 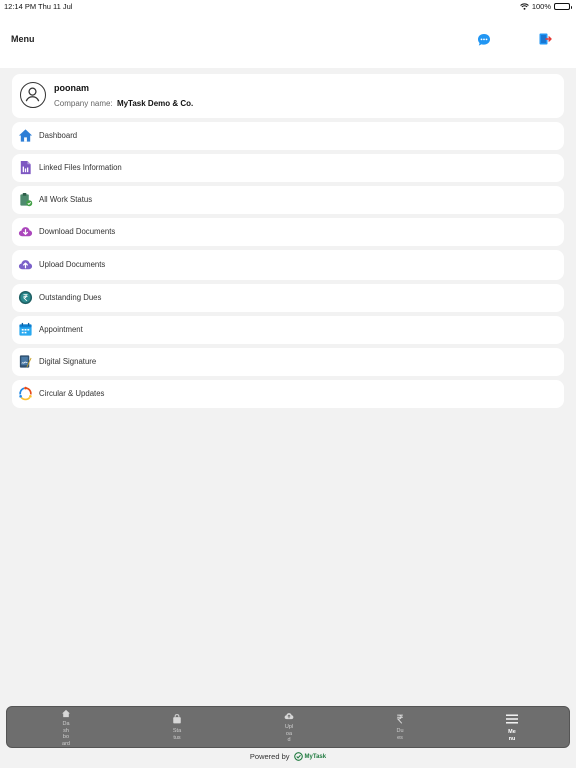 I want to click on menu-item-label: Circular & Updates, so click(x=72, y=393).